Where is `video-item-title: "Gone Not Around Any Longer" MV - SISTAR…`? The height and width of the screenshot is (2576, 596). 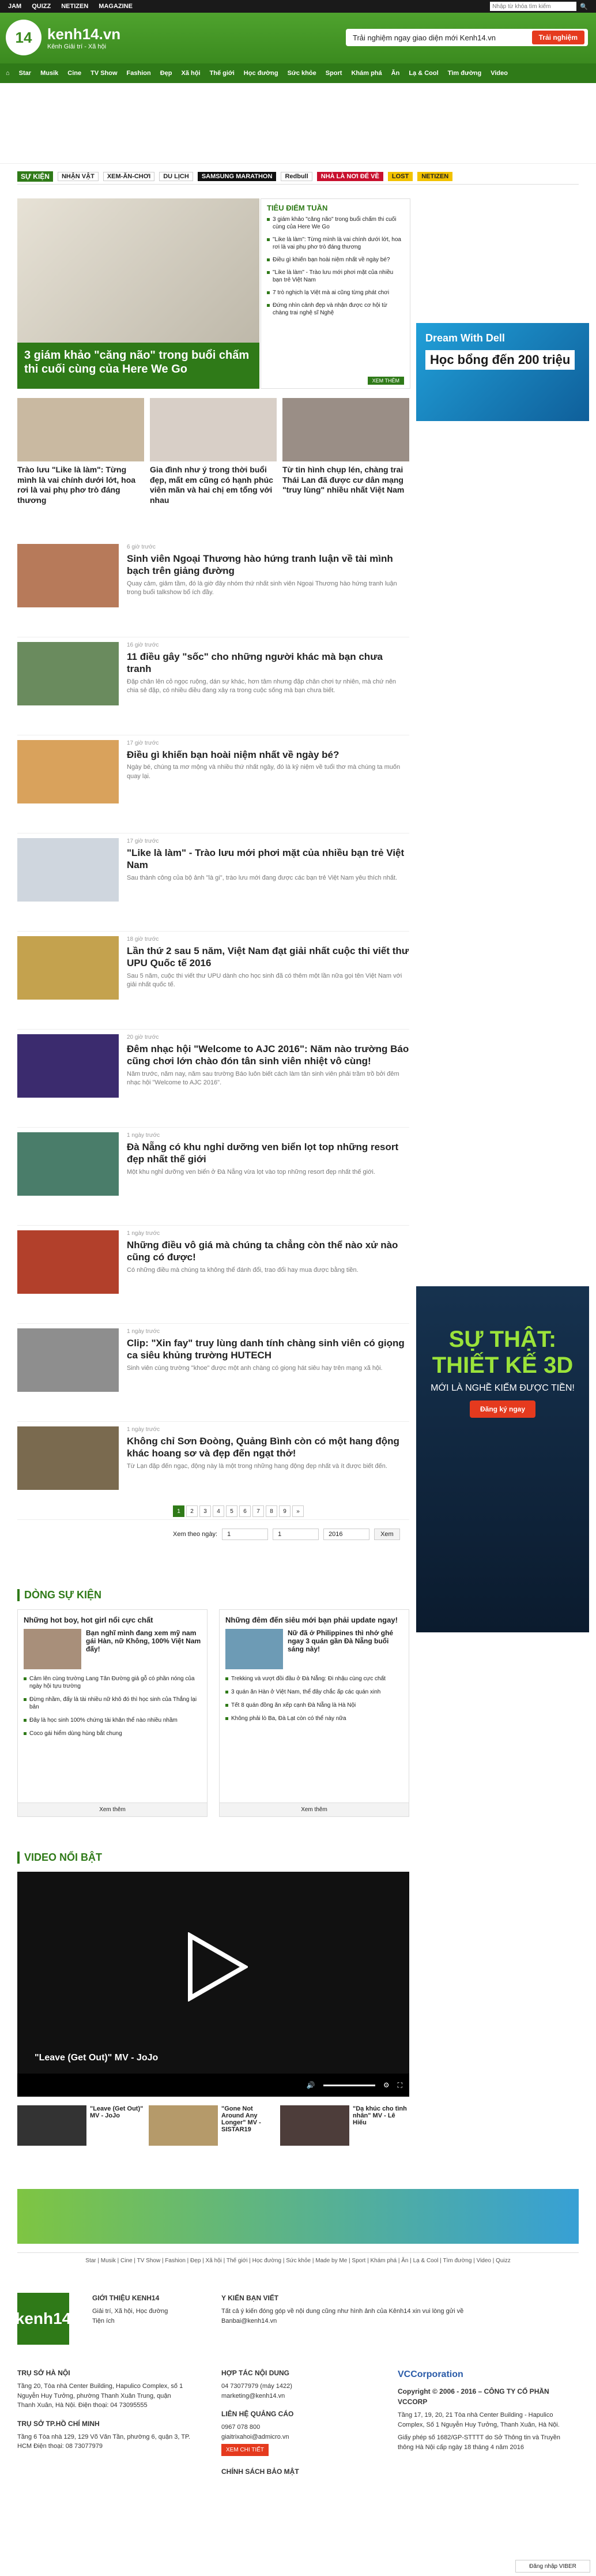 video-item-title: "Gone Not Around Any Longer" MV - SISTAR… is located at coordinates (248, 2125).